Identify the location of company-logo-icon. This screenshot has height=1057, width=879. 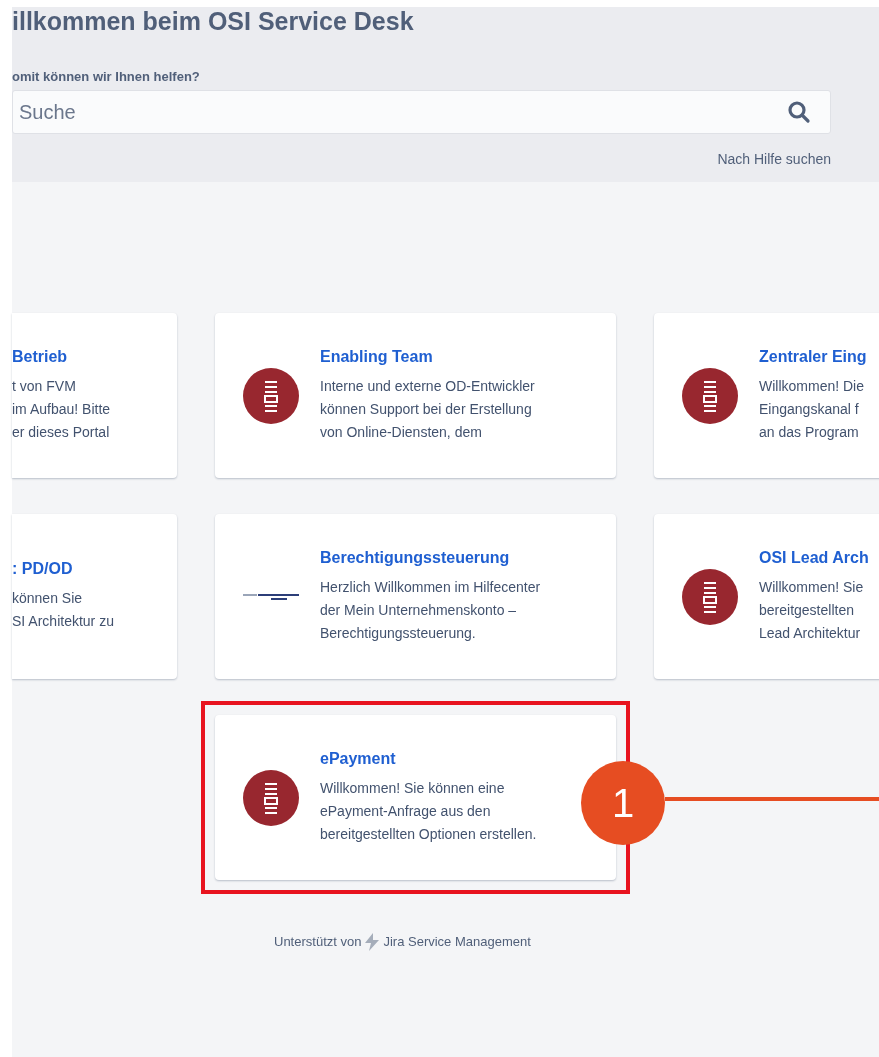
(271, 596).